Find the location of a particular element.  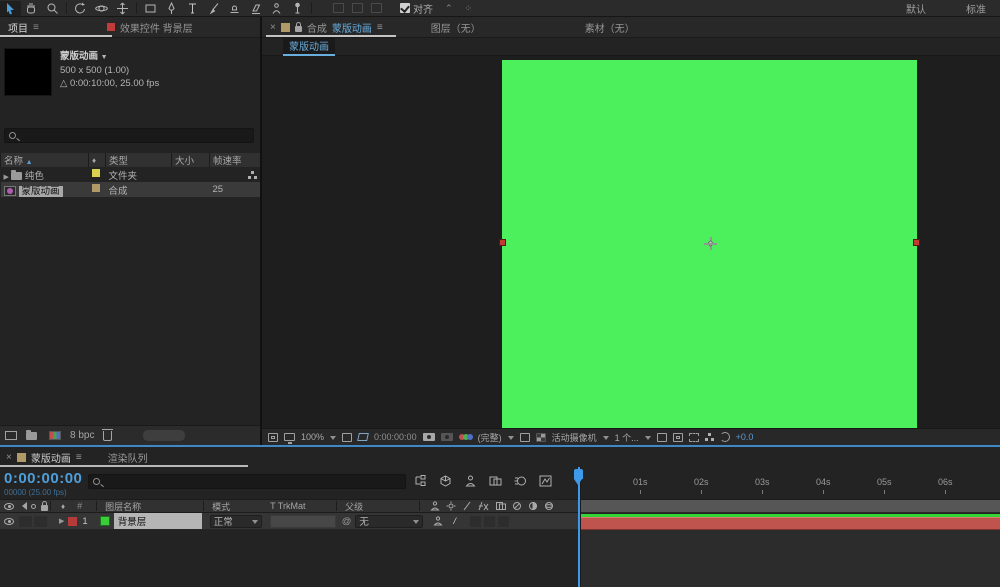

audio-column-icon is located at coordinates (22, 506).